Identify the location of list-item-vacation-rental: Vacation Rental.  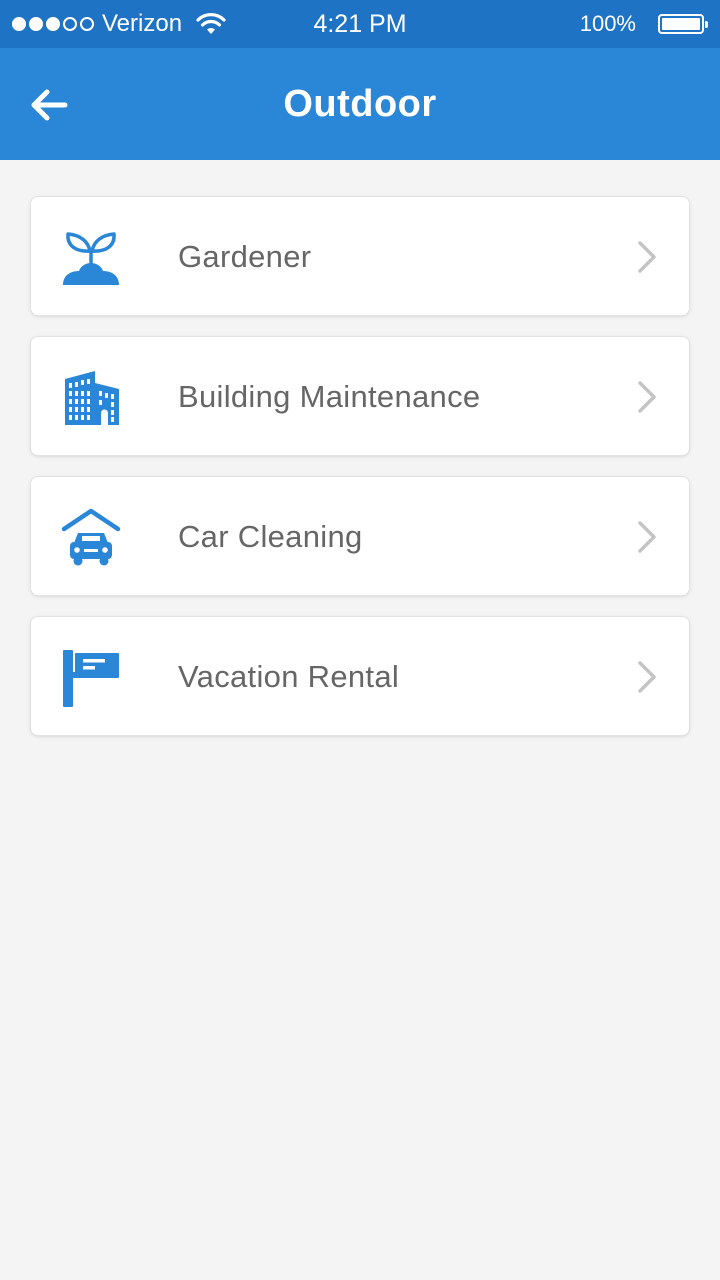
(360, 676).